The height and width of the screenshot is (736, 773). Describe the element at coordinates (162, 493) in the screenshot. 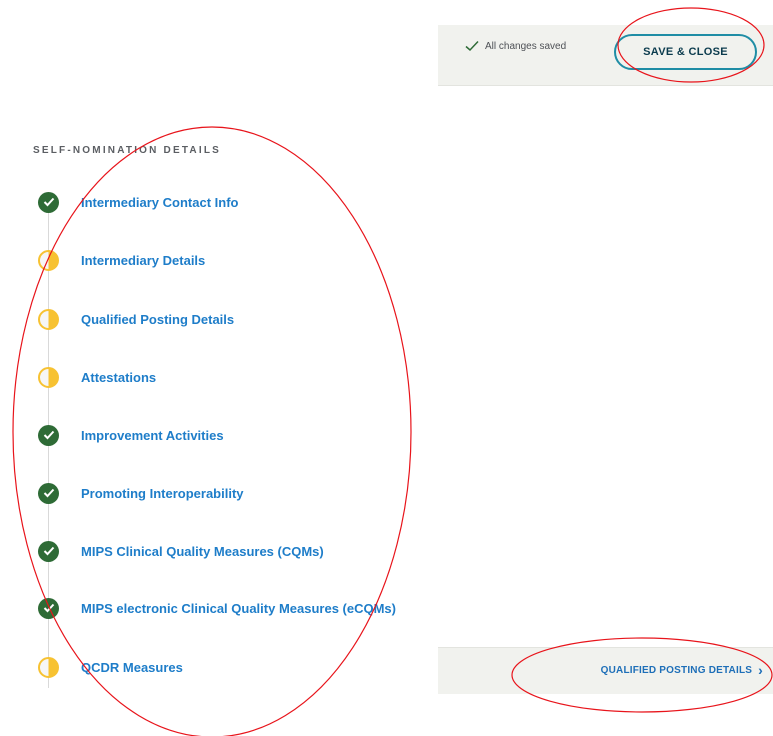

I see `nav-item-label: Promoting Interoperability` at that location.